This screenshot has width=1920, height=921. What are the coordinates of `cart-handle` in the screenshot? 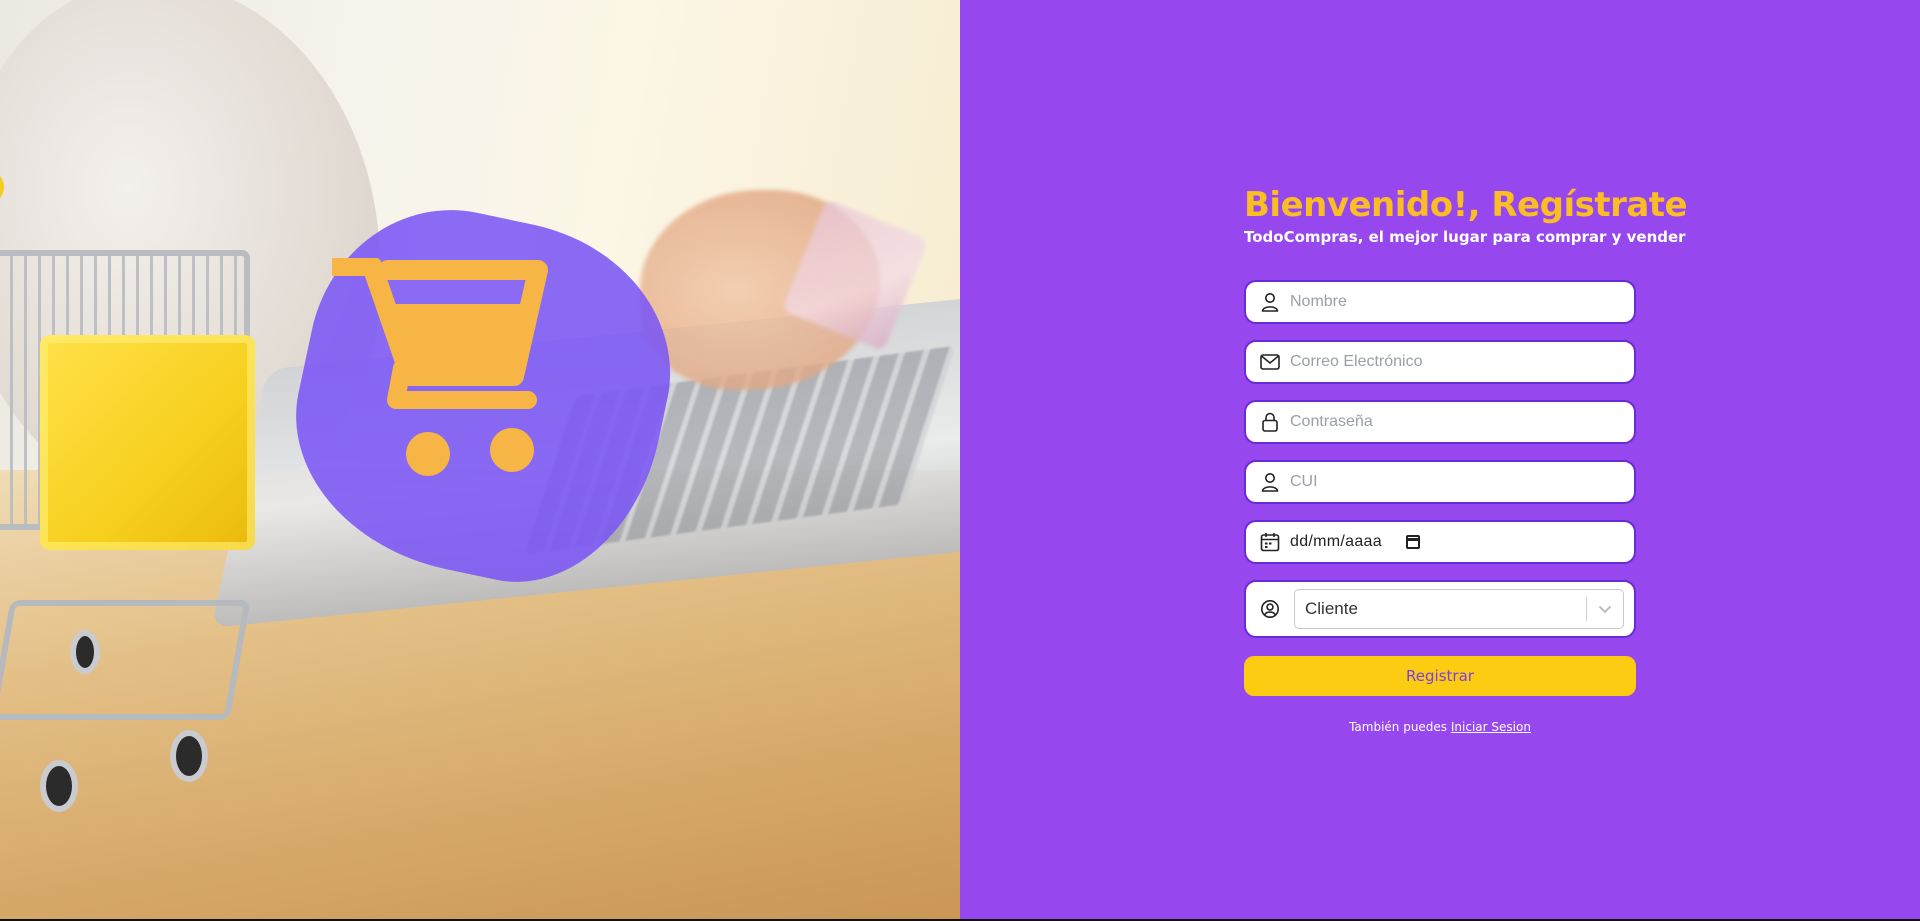 It's located at (2, 187).